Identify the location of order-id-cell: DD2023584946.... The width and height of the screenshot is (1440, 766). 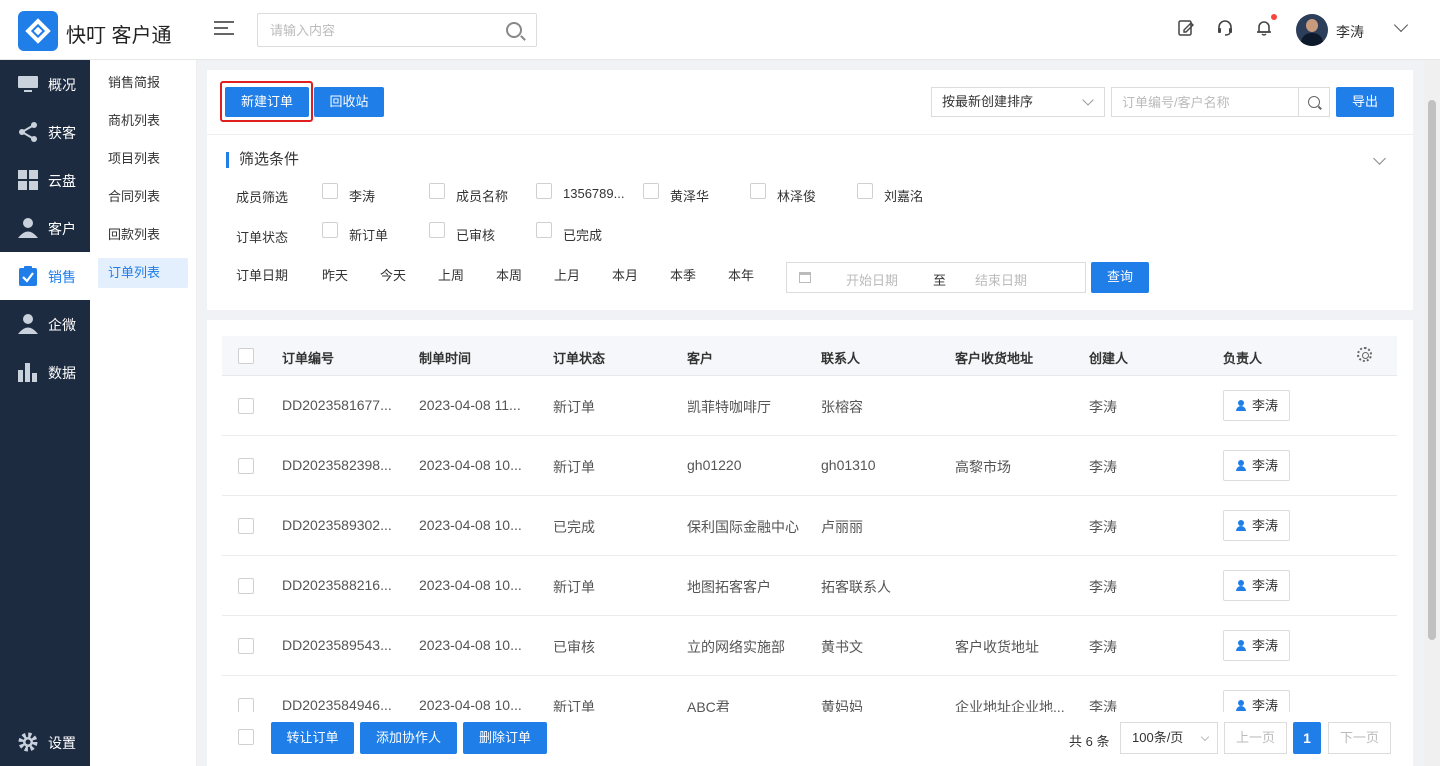
(337, 704).